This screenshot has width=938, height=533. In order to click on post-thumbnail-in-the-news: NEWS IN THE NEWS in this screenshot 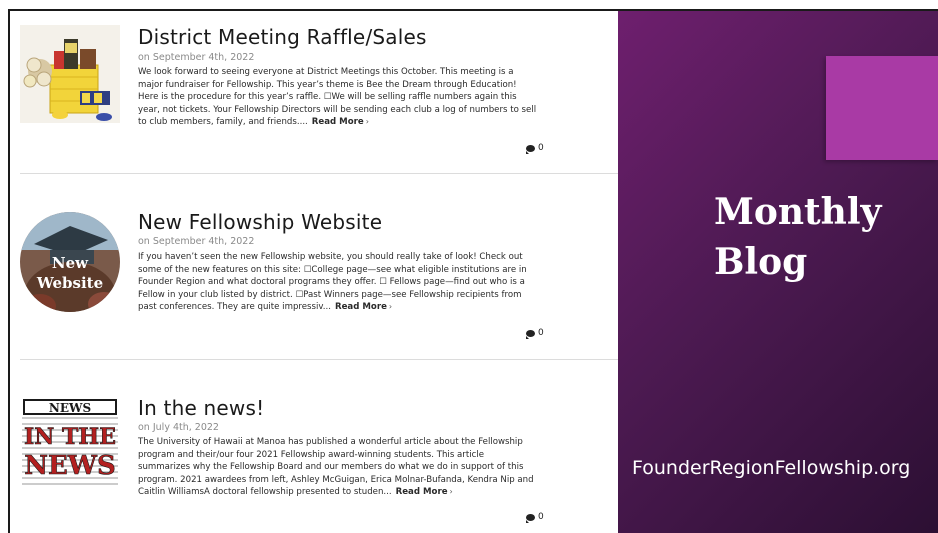, I will do `click(70, 443)`.